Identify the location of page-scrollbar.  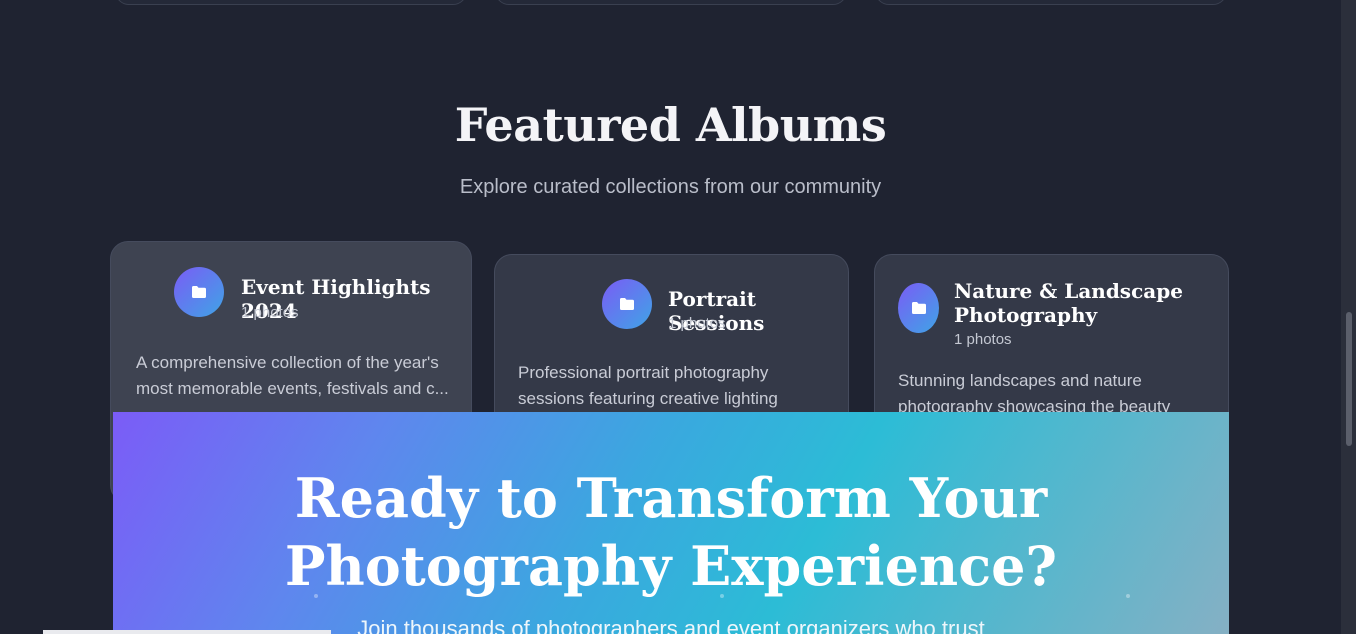
(1348, 317).